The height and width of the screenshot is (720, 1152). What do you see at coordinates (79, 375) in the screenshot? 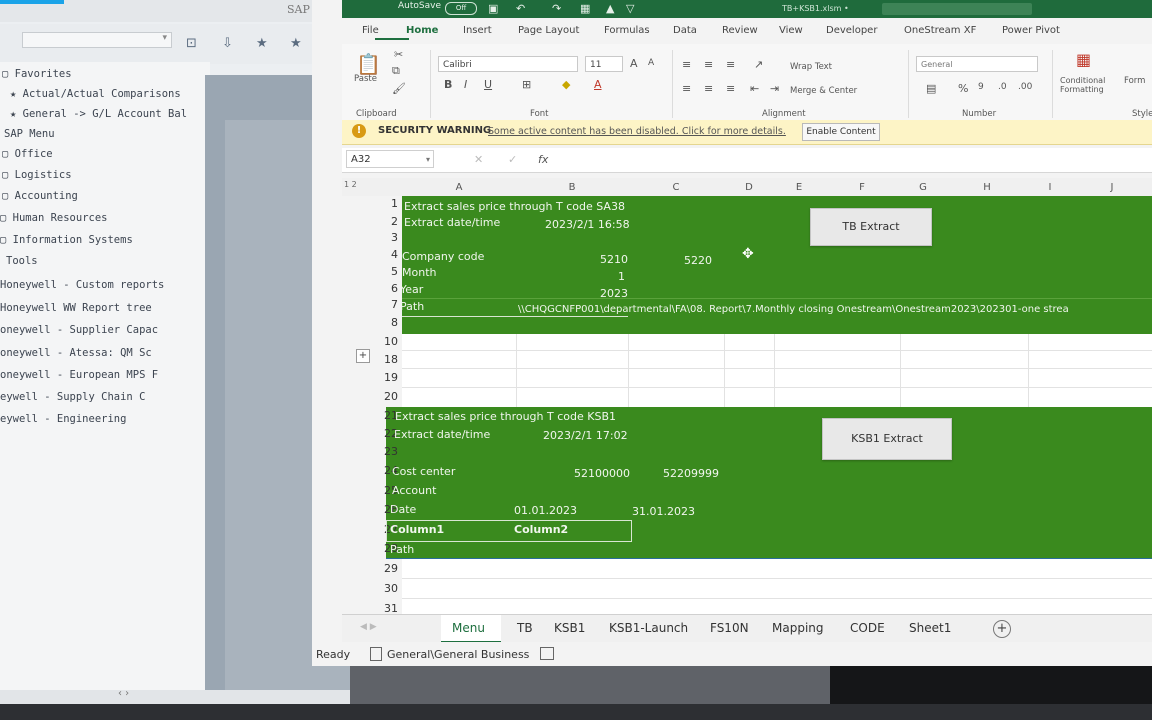
I see `tree-node-european-mps: oneywell - European MPS F` at bounding box center [79, 375].